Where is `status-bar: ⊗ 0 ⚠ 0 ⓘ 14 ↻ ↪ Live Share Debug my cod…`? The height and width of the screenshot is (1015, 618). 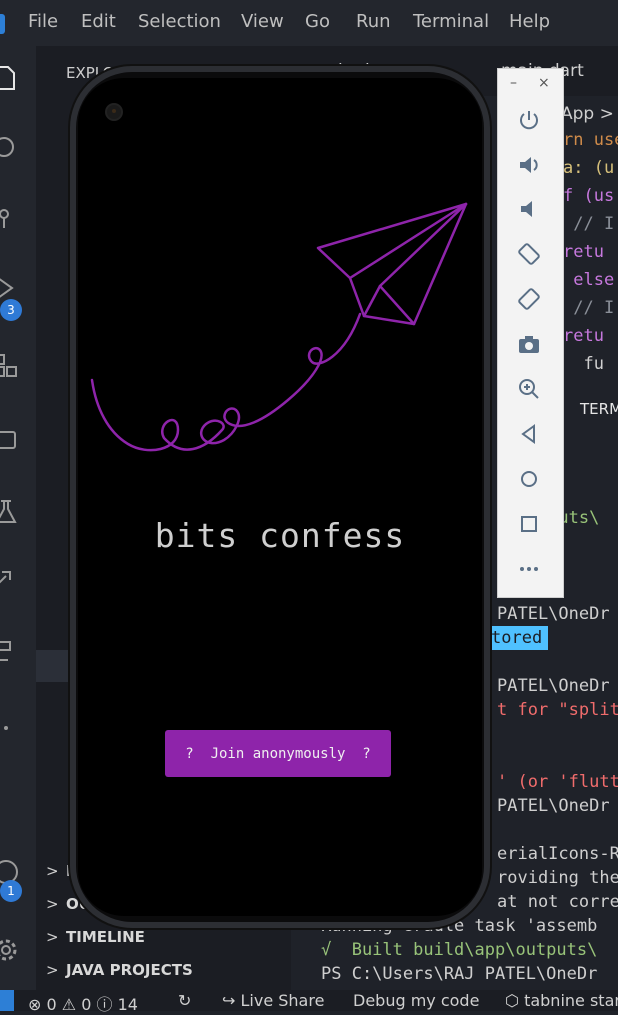 status-bar: ⊗ 0 ⚠ 0 ⓘ 14 ↻ ↪ Live Share Debug my cod… is located at coordinates (309, 1002).